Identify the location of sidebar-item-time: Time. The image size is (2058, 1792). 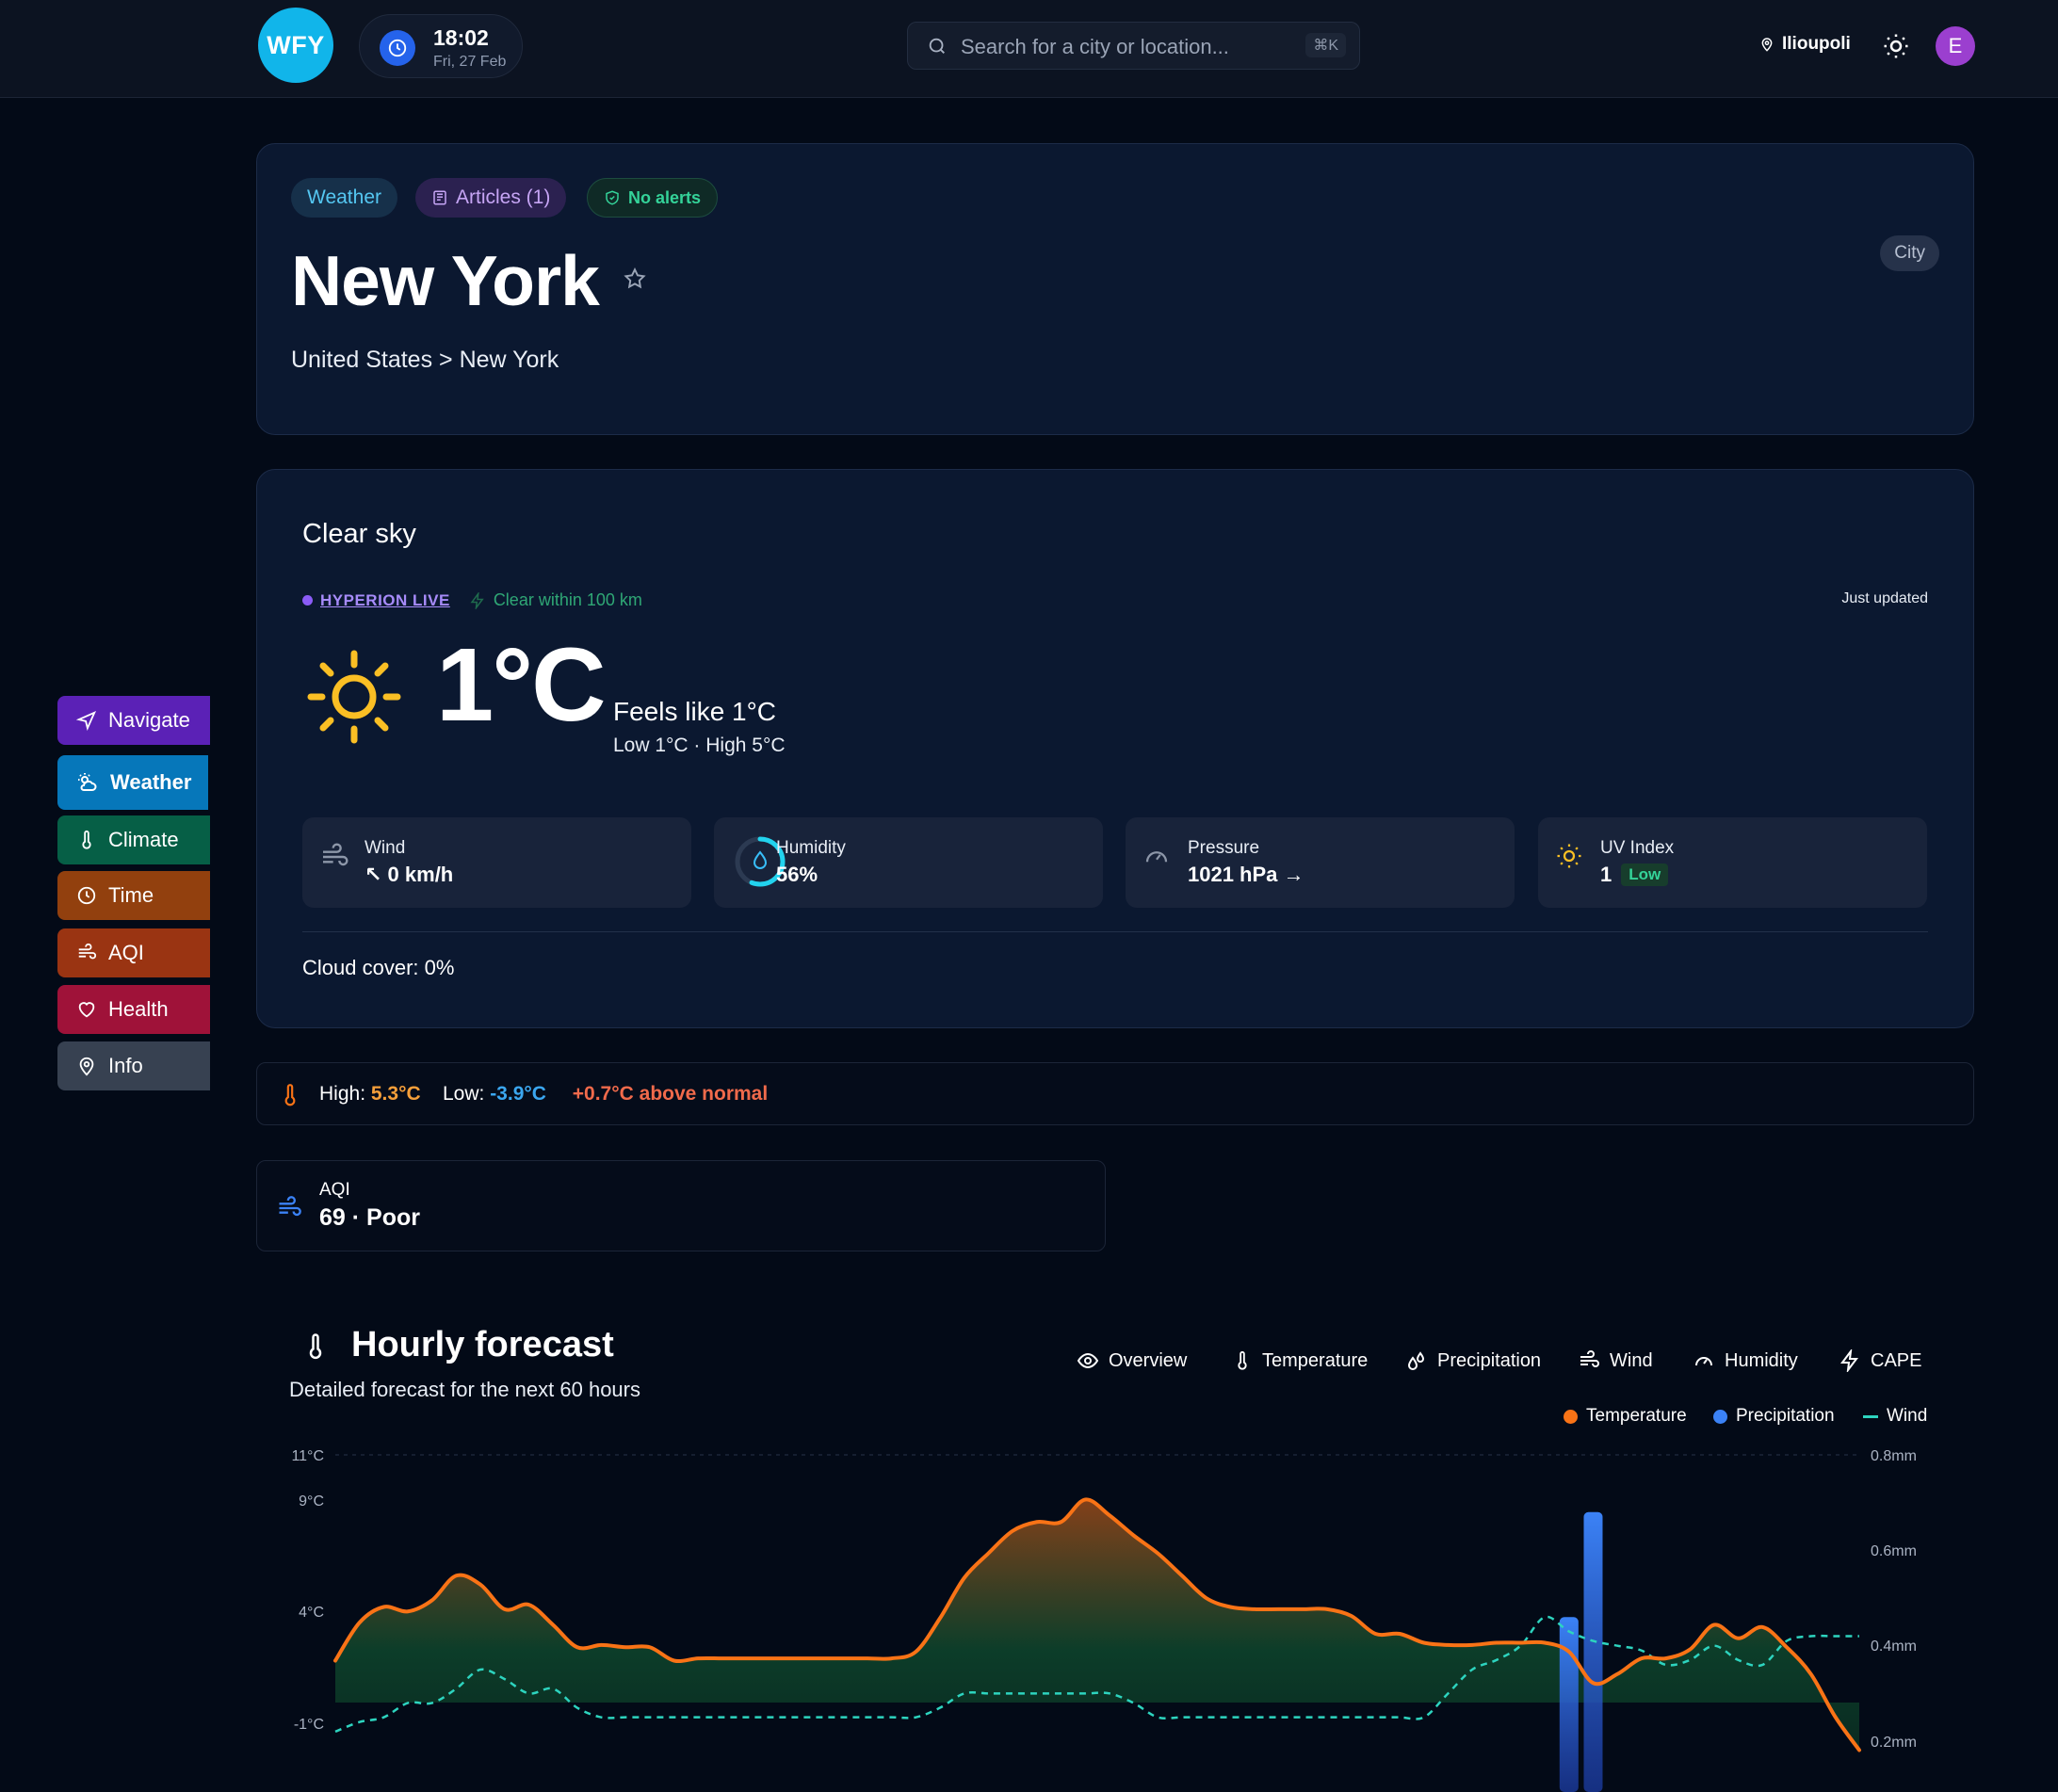
(133, 895).